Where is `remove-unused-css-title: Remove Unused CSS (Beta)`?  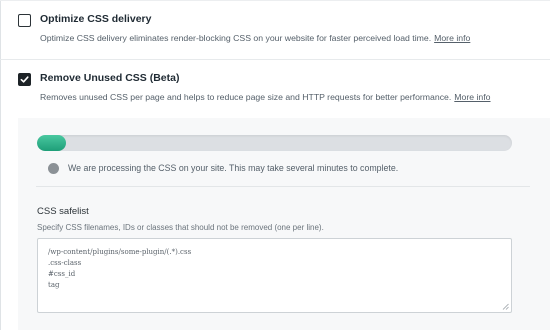
remove-unused-css-title: Remove Unused CSS (Beta) is located at coordinates (110, 78).